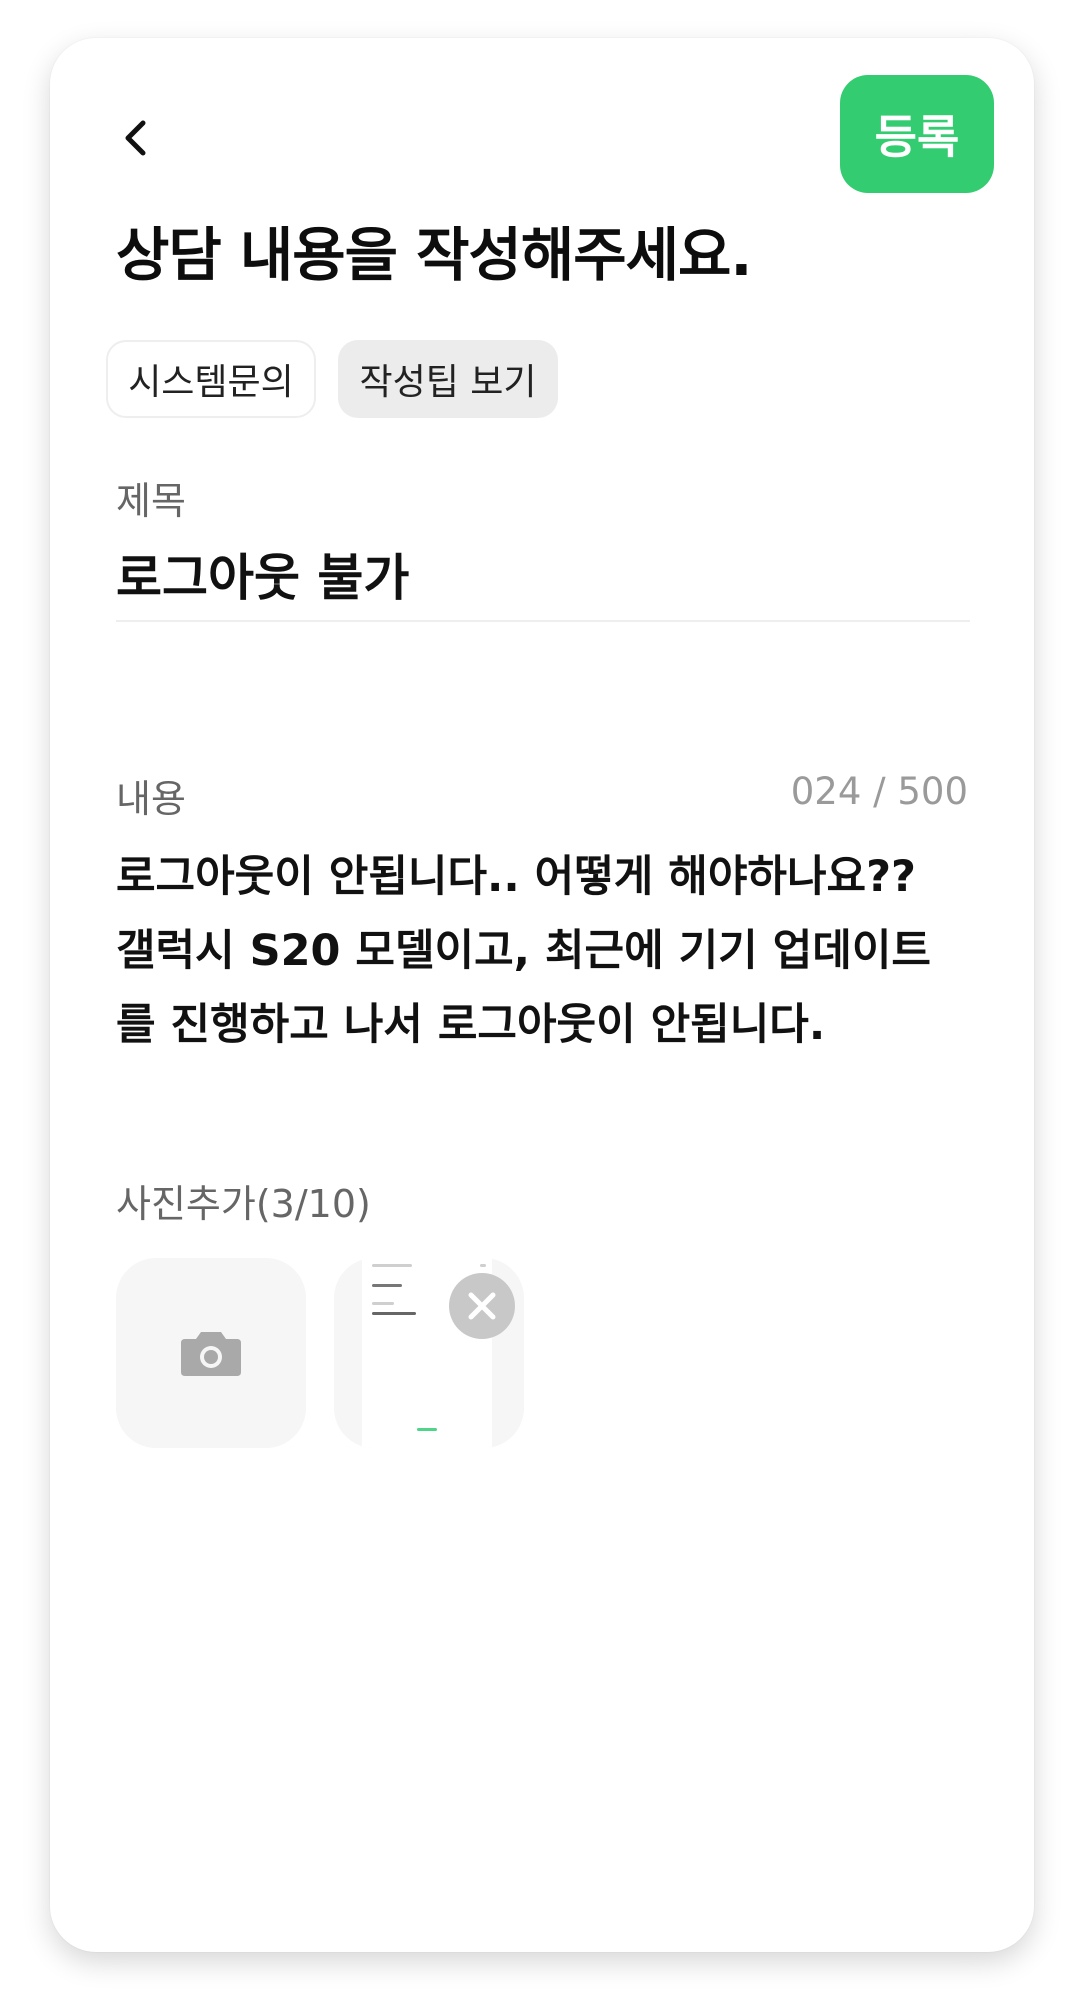 The width and height of the screenshot is (1086, 2016). I want to click on add-photo-button, so click(211, 1353).